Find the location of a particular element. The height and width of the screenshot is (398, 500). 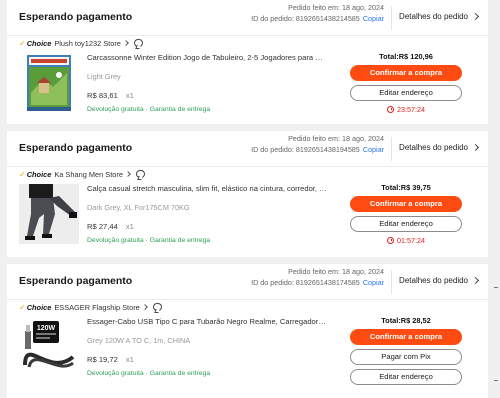

price-row: R$ 83,61 x1 is located at coordinates (207, 95).